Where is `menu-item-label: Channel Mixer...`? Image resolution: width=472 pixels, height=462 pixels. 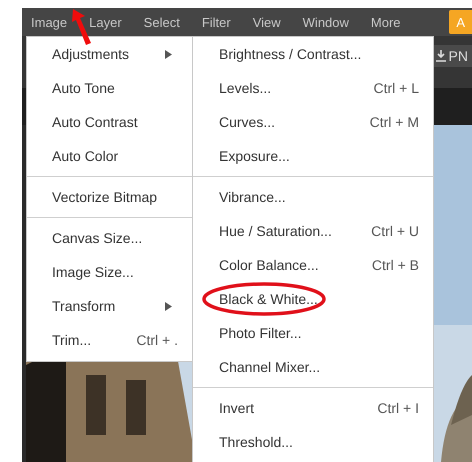 menu-item-label: Channel Mixer... is located at coordinates (269, 367).